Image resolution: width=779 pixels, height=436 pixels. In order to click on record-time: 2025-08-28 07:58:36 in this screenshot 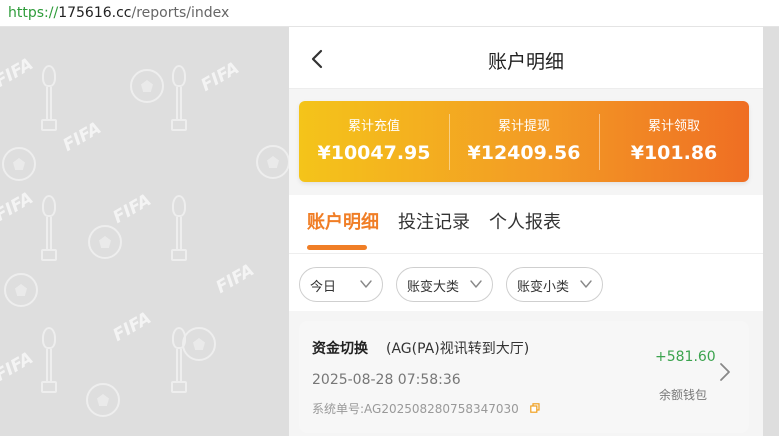, I will do `click(386, 380)`.